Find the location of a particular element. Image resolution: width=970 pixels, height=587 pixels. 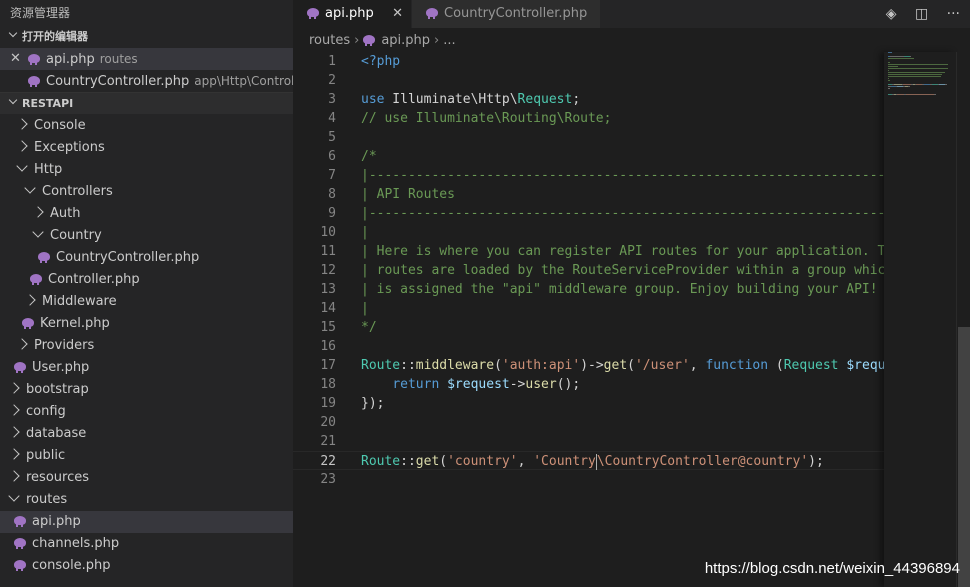

tree-file-countrycontroller: CountryController.php is located at coordinates (146, 258).